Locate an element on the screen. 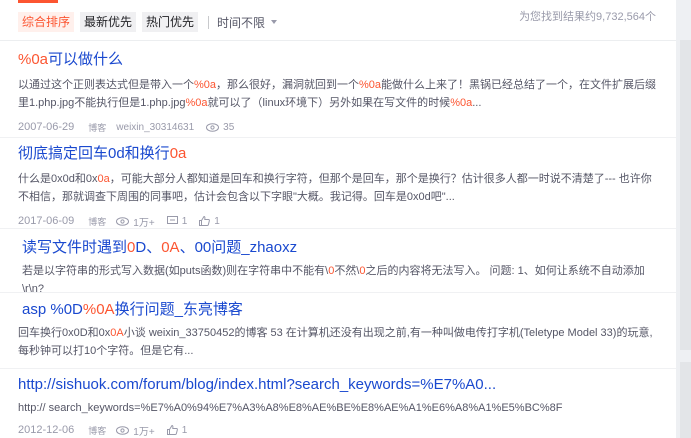 Image resolution: width=691 pixels, height=438 pixels. active-tab-indicator is located at coordinates (38, 1).